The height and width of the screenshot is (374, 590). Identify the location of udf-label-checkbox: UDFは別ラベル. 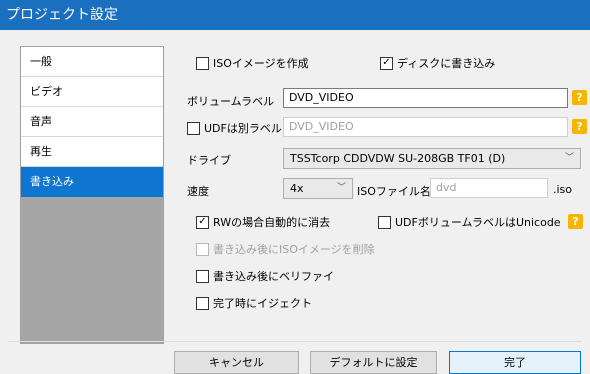
(234, 128).